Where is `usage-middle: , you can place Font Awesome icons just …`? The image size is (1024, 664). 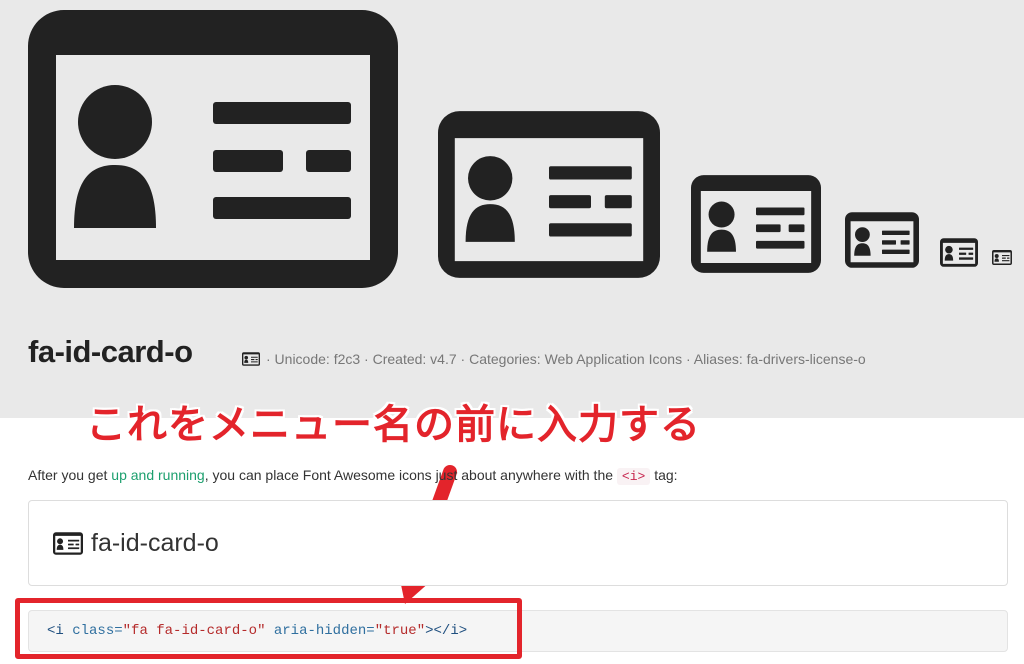
usage-middle: , you can place Font Awesome icons just … is located at coordinates (410, 475).